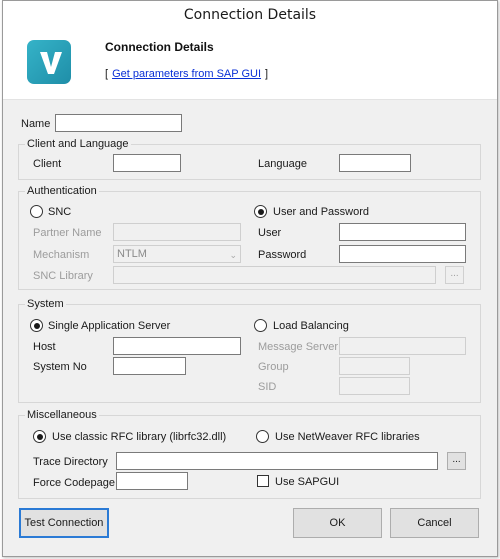 Image resolution: width=500 pixels, height=559 pixels. Describe the element at coordinates (434, 523) in the screenshot. I see `cancel-button: Cancel` at that location.